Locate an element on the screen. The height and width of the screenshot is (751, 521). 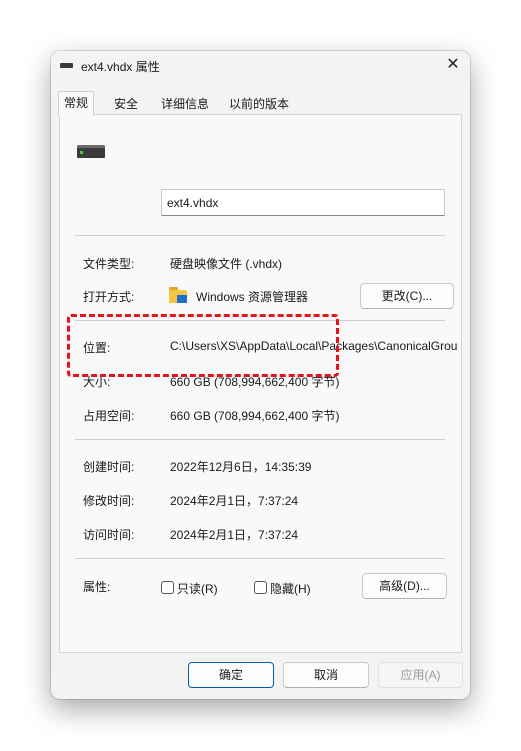
size-on-disk-label: 占用空间: is located at coordinates (109, 416).